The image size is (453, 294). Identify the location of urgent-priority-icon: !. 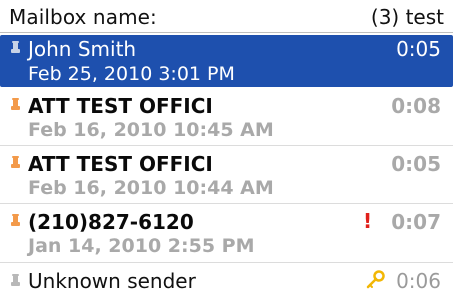
(368, 221).